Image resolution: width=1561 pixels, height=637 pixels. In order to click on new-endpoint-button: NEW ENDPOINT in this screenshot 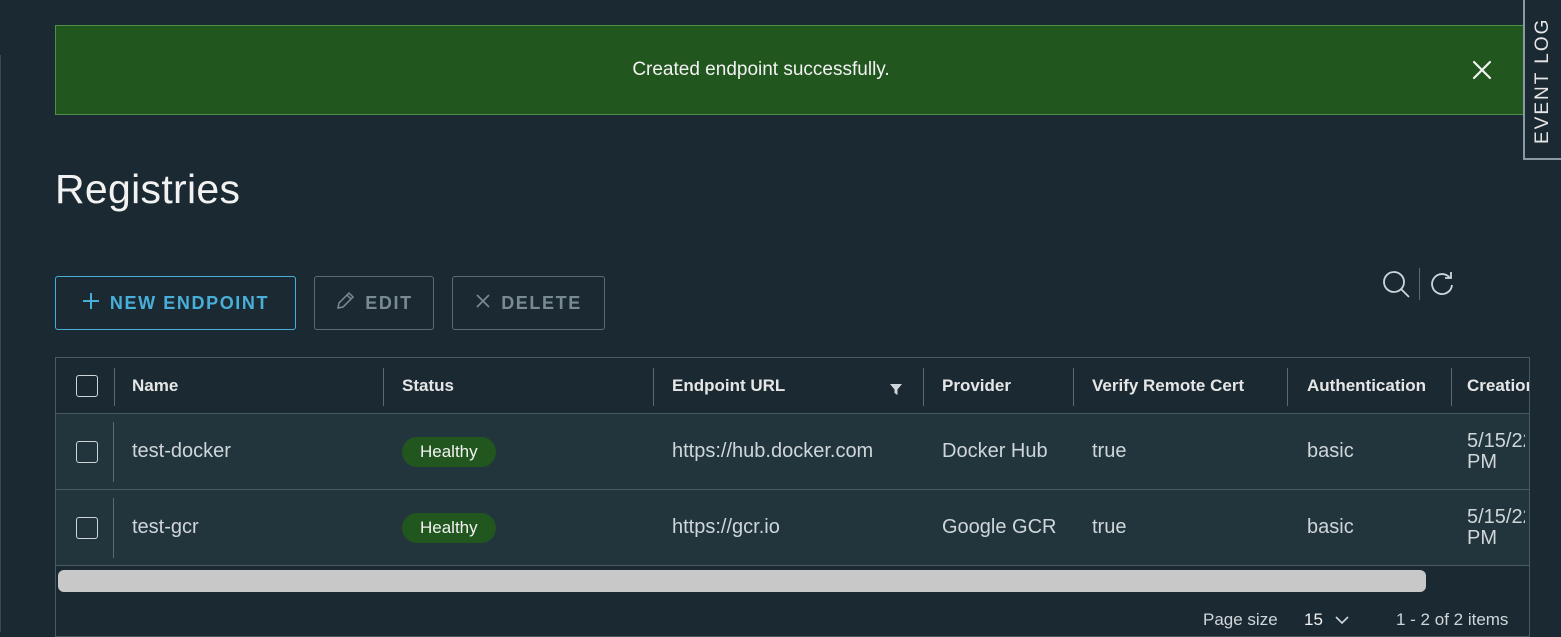, I will do `click(175, 303)`.